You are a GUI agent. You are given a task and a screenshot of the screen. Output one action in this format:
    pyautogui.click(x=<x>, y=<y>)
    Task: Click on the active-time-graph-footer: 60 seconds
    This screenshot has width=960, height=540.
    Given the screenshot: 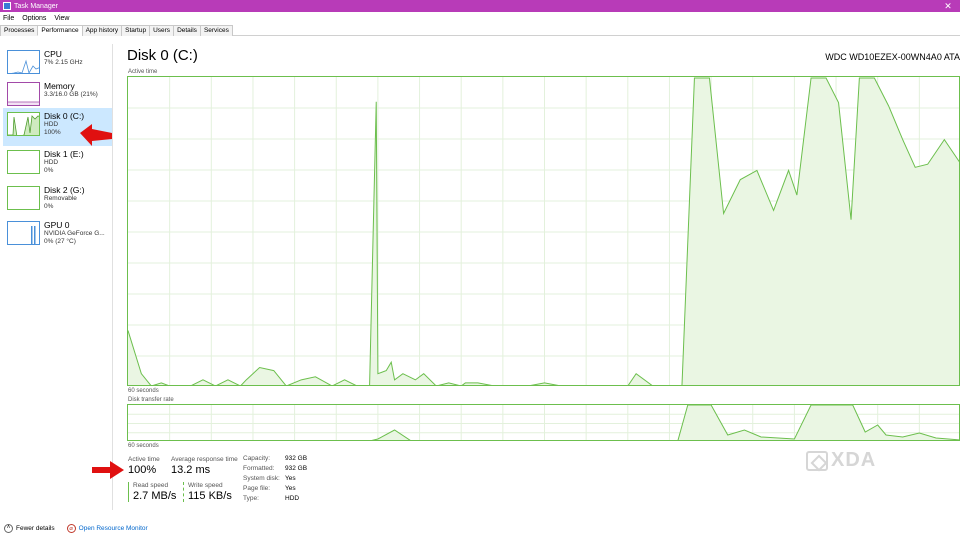 What is the action you would take?
    pyautogui.click(x=143, y=391)
    